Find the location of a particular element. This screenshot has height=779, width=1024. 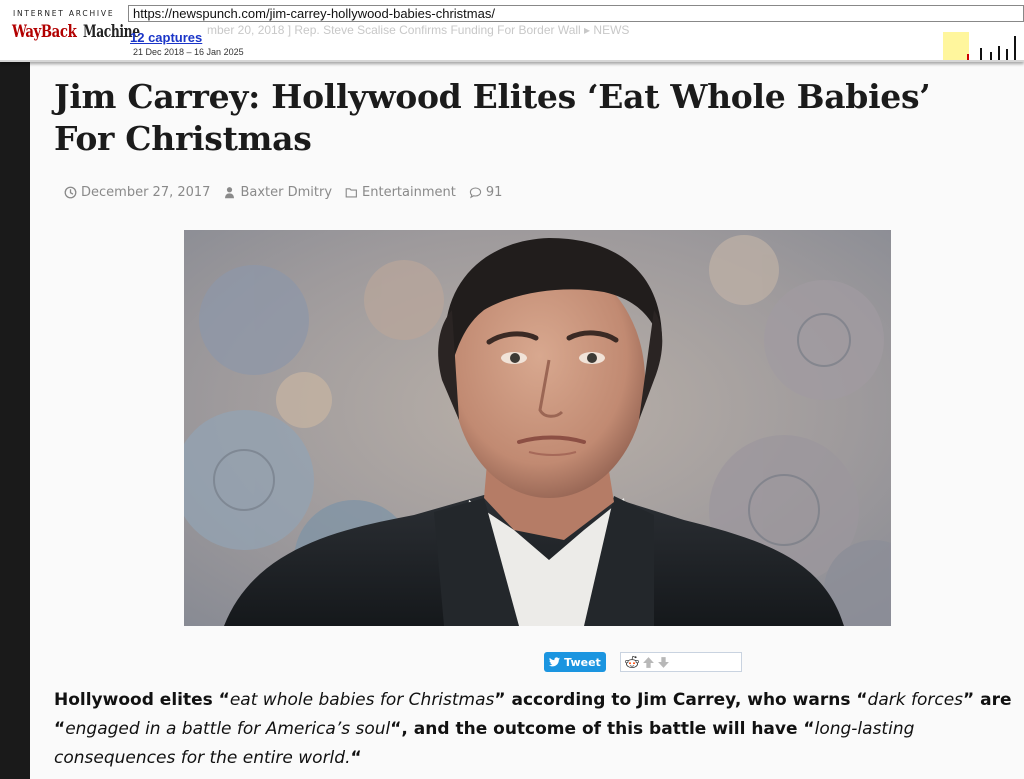

tweet-button: Tweet is located at coordinates (575, 662).